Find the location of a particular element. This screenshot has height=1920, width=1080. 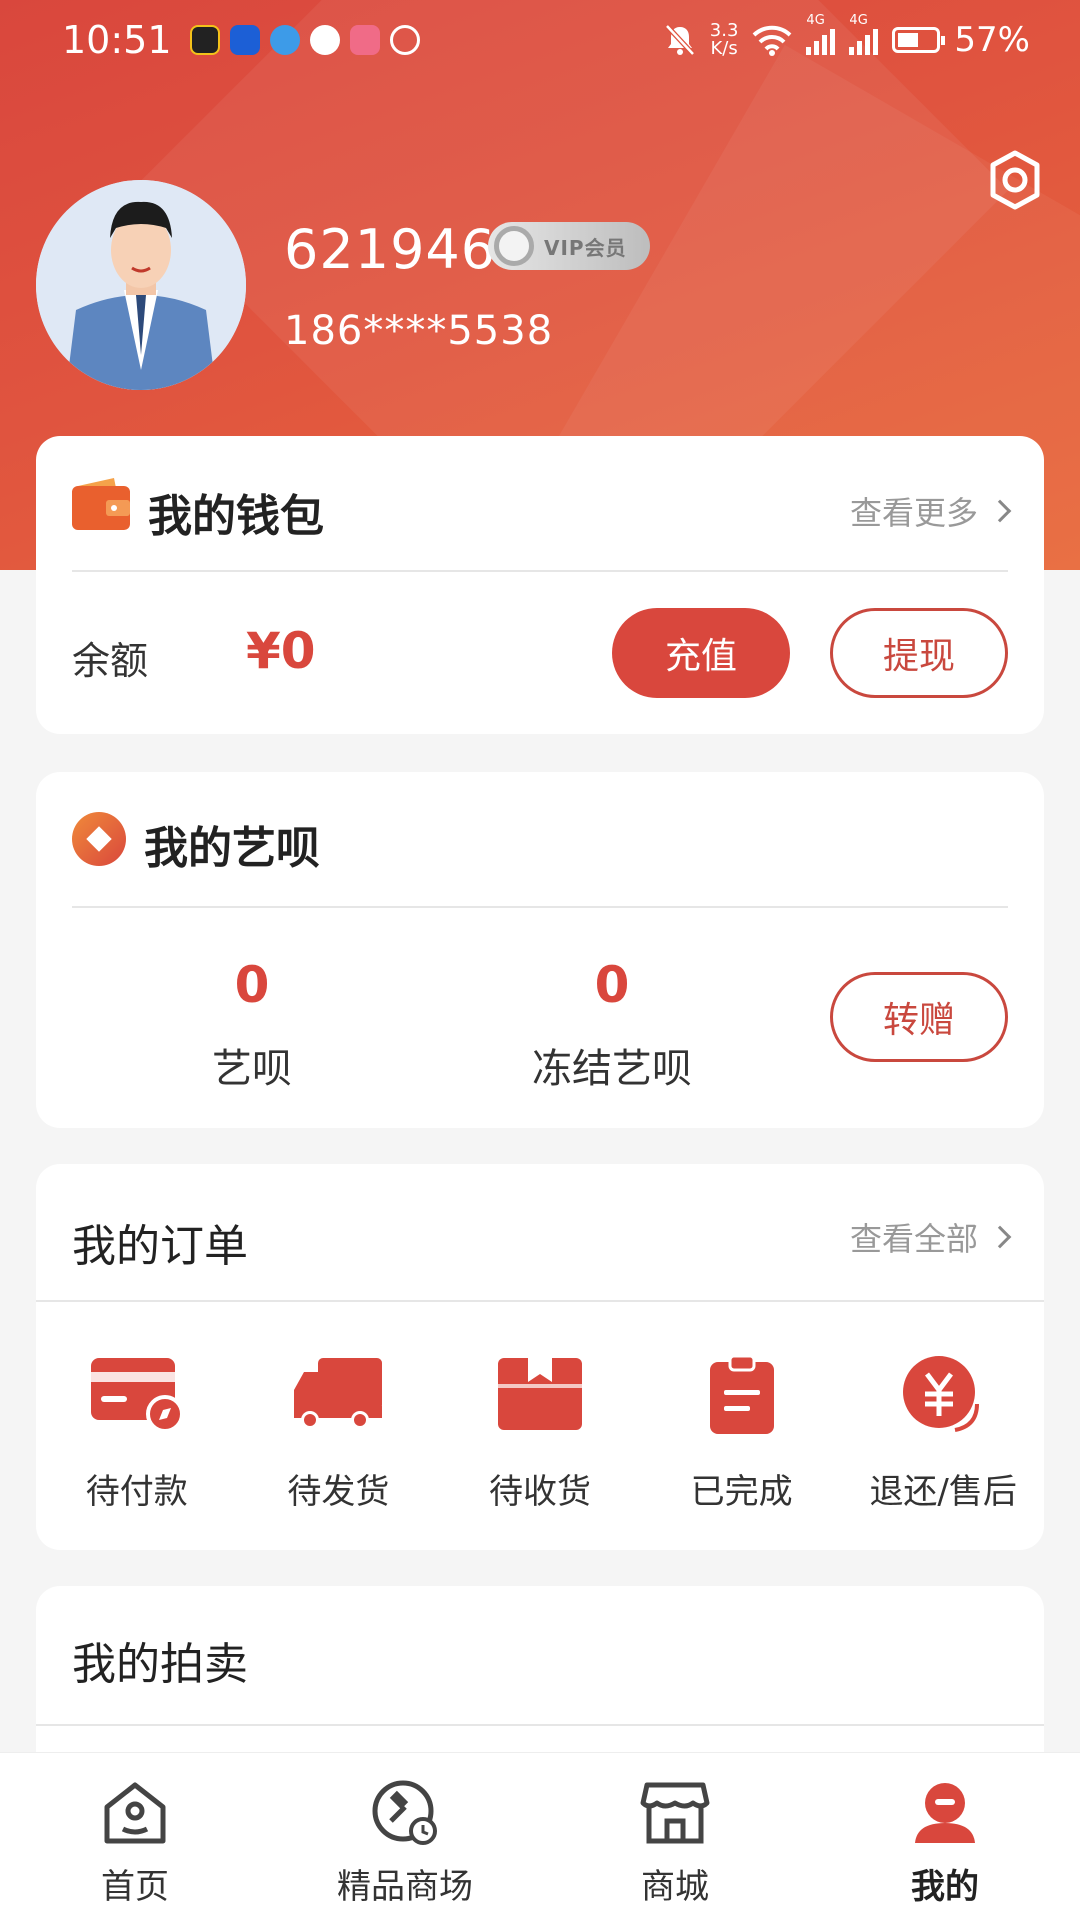

tab-home: 首页 is located at coordinates (135, 1836).